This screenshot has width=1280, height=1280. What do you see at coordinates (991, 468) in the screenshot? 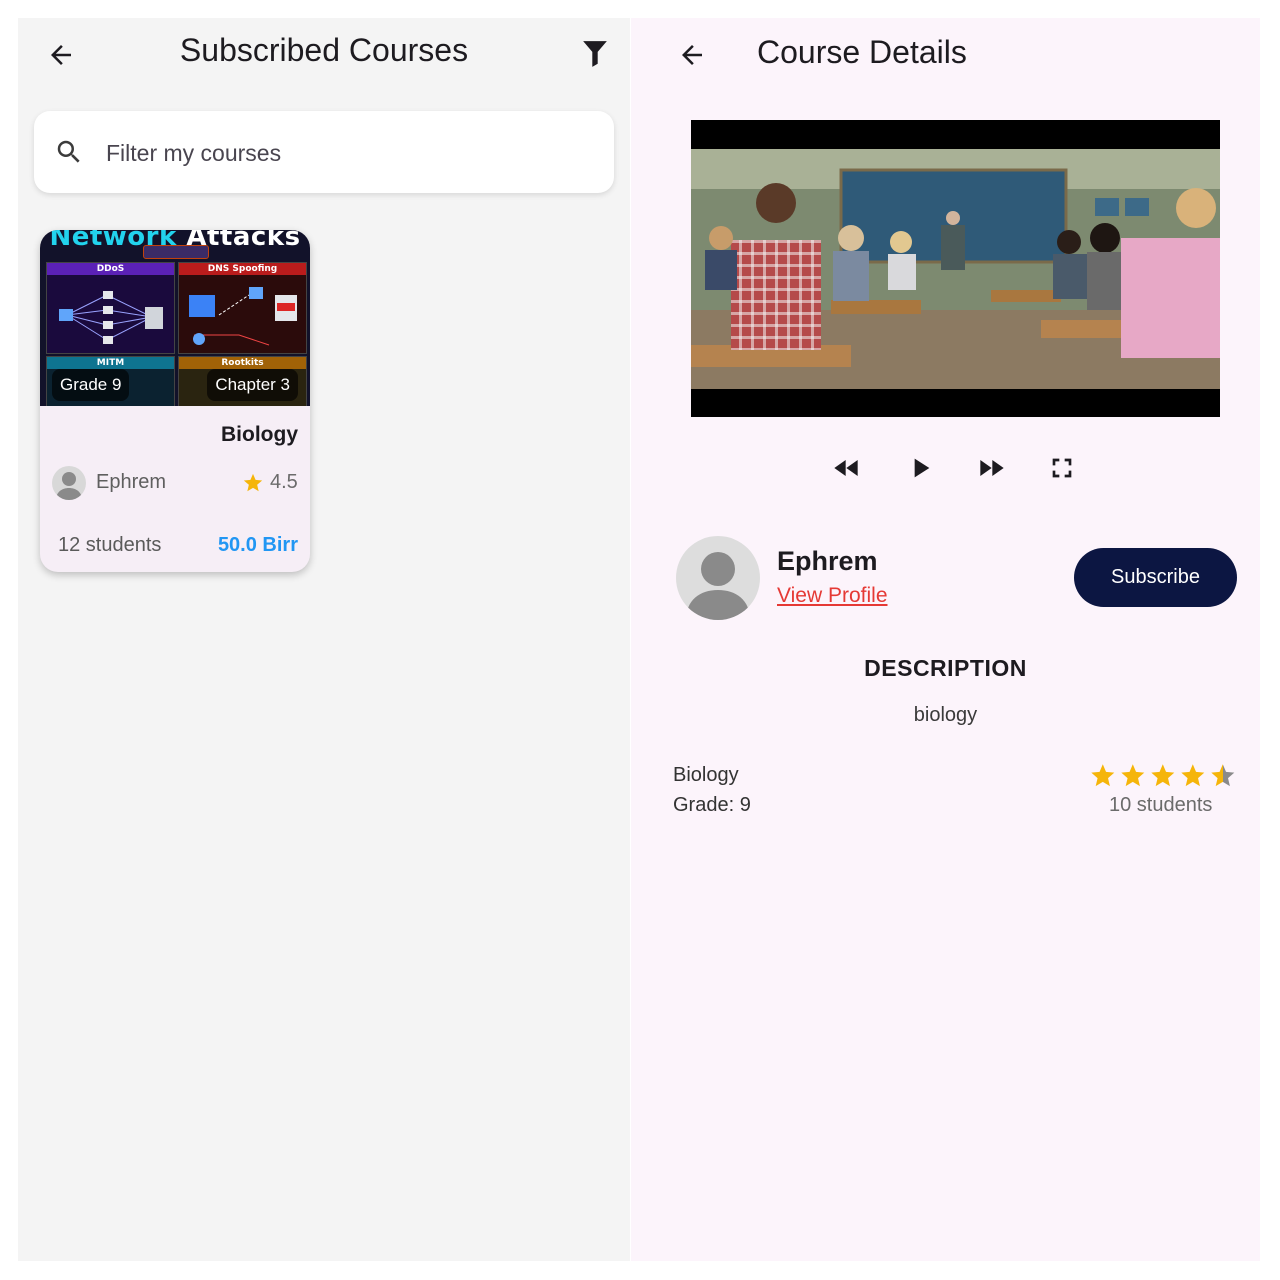
I see `fast-forward-icon` at bounding box center [991, 468].